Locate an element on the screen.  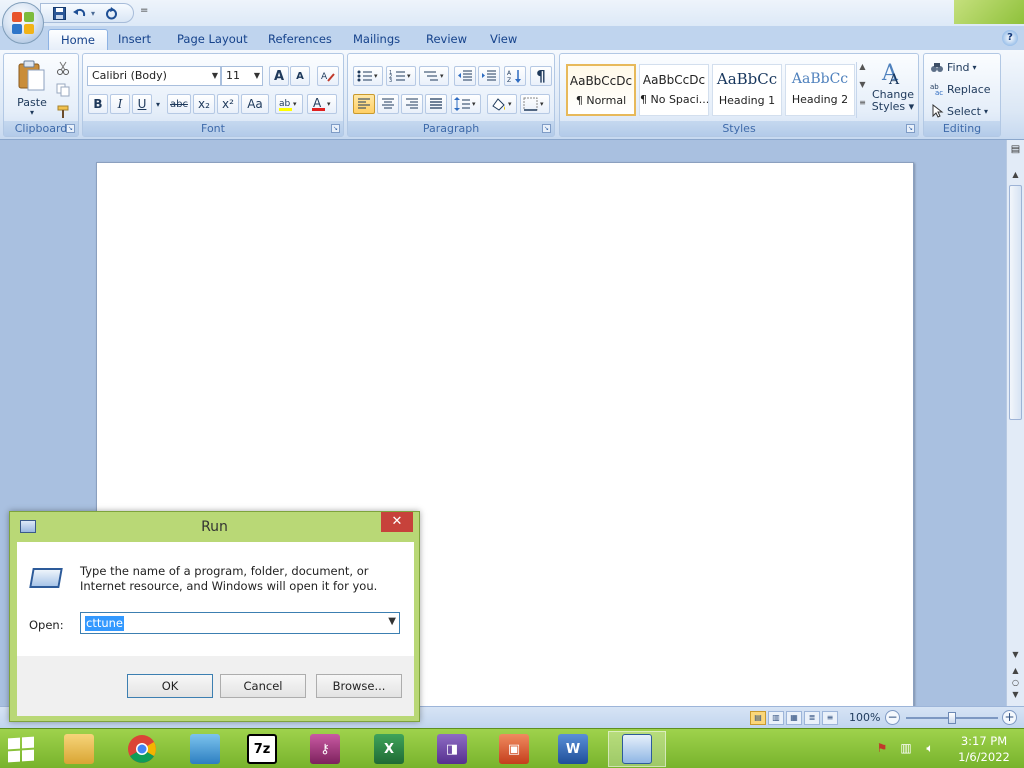
font-launcher-icon: ↘ is located at coordinates (335, 128).